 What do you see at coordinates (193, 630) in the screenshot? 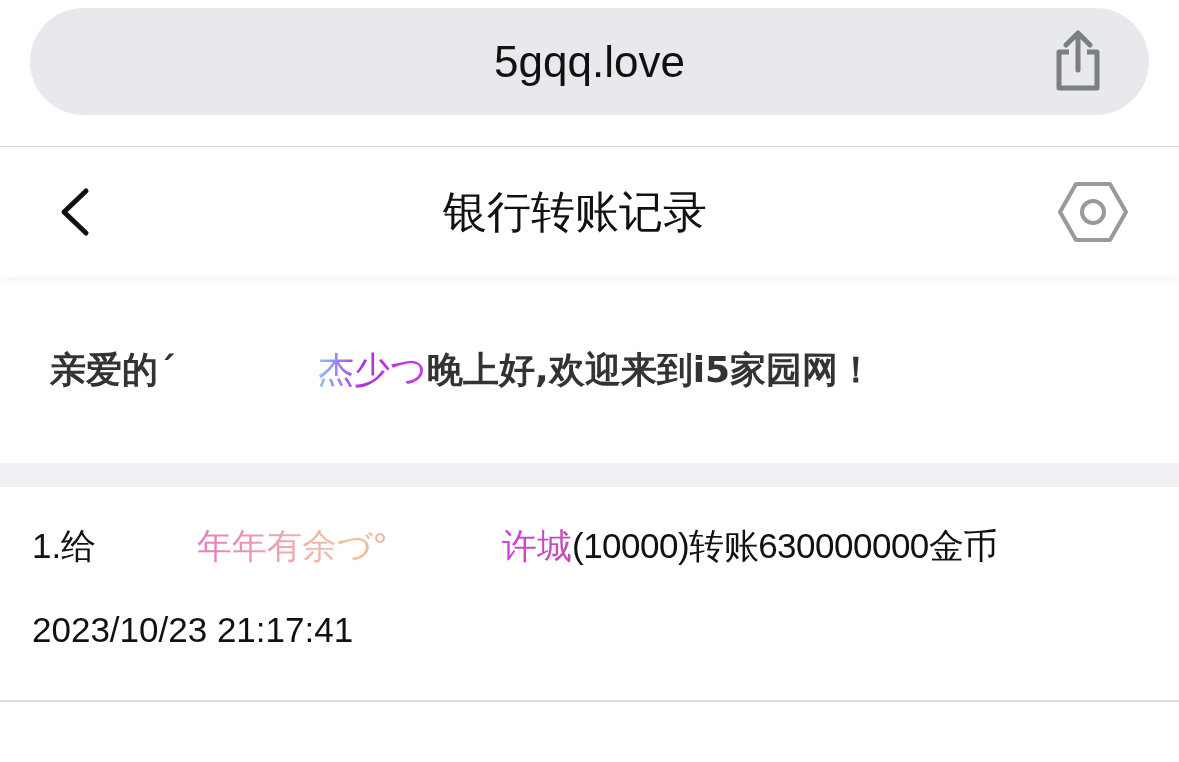
I see `transfer-time: 2023/10/23 21:17:41` at bounding box center [193, 630].